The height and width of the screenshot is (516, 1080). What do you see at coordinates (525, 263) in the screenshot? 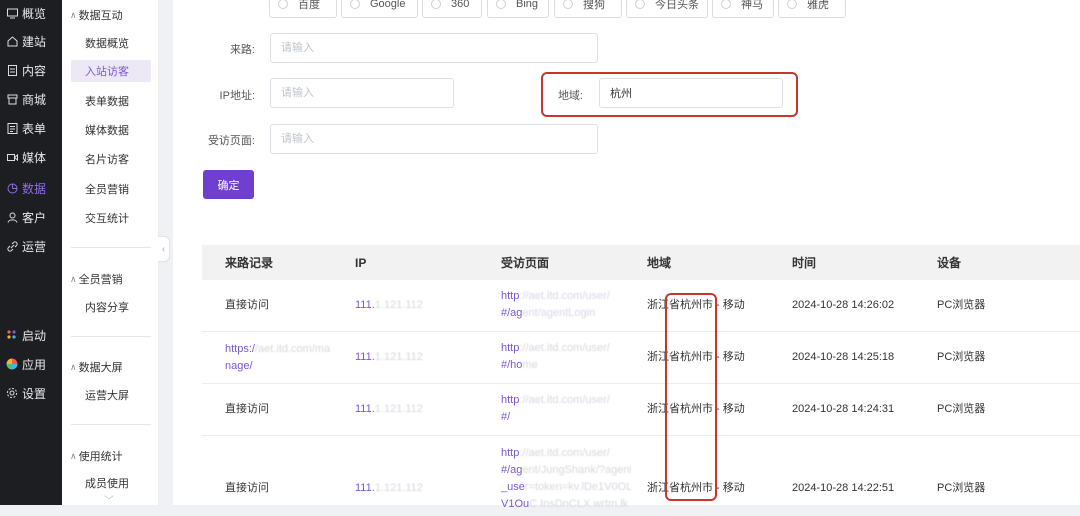
I see `column-header: 受访页面` at bounding box center [525, 263].